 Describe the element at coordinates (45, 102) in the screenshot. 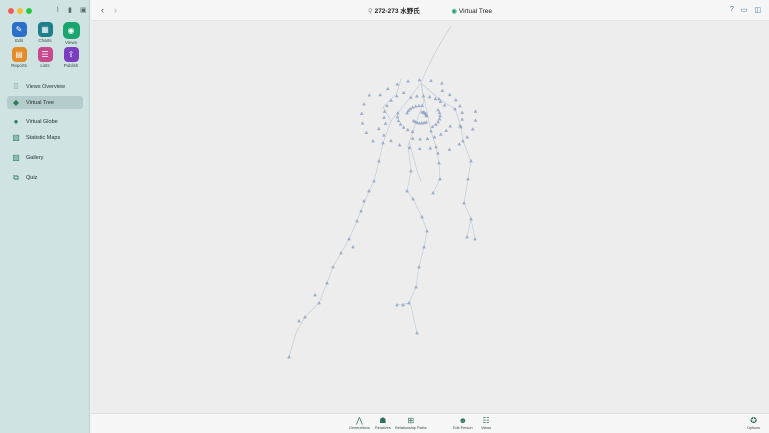

I see `sidebar-item-virtual-tree: ◆ Virtual Tree` at that location.